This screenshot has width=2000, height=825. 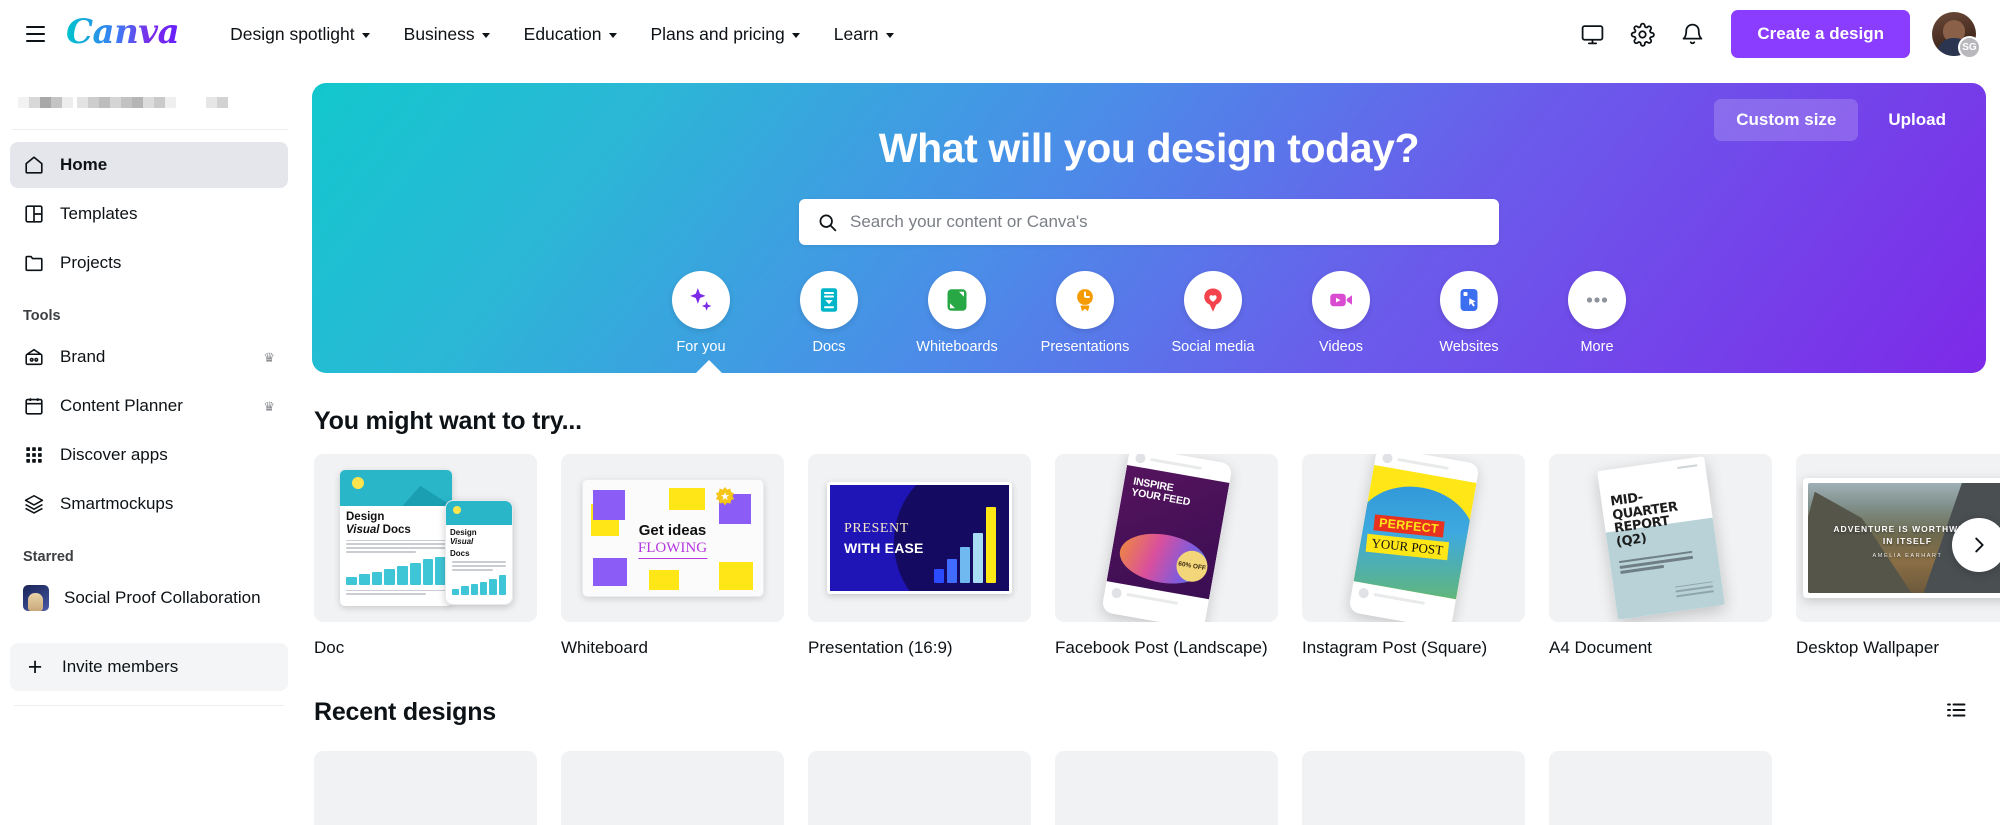 I want to click on template-card-a4-document: MID- QUARTER REPORT (Q2) A4 Document, so click(x=1660, y=556).